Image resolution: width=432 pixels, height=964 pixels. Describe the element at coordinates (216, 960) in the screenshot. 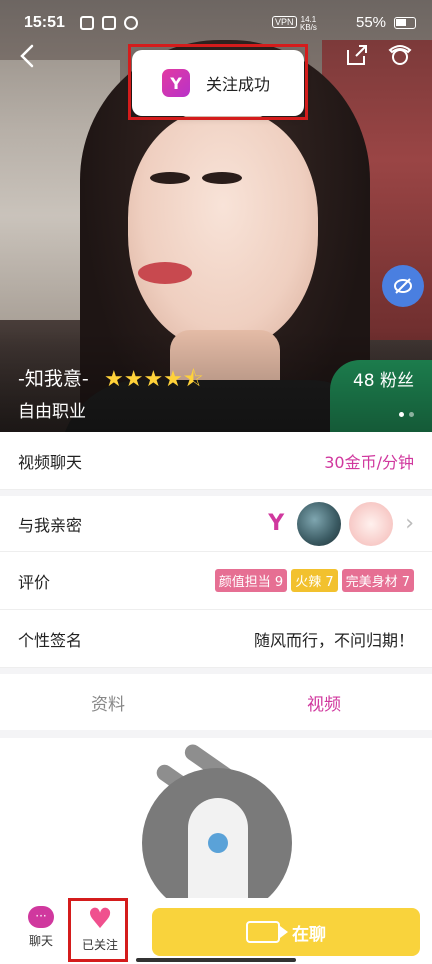

I see `home-indicator` at that location.